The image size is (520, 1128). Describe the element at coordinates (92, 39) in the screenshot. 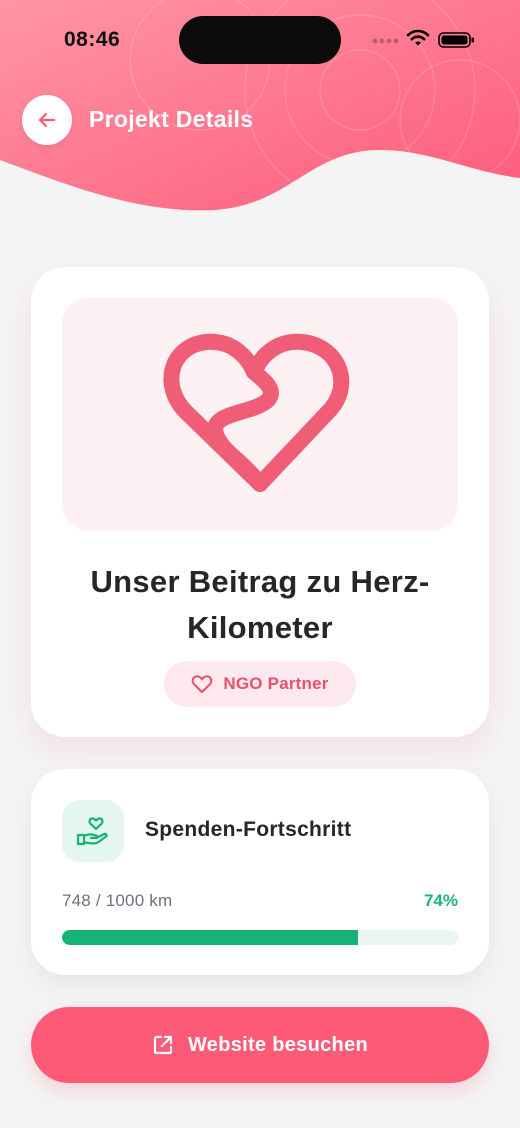

I see `status-time: 08:46` at that location.